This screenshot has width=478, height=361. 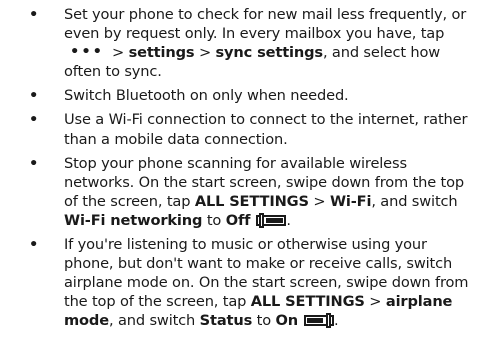 I want to click on tip-text: Switch Bluetooth on only when needed., so click(x=206, y=96).